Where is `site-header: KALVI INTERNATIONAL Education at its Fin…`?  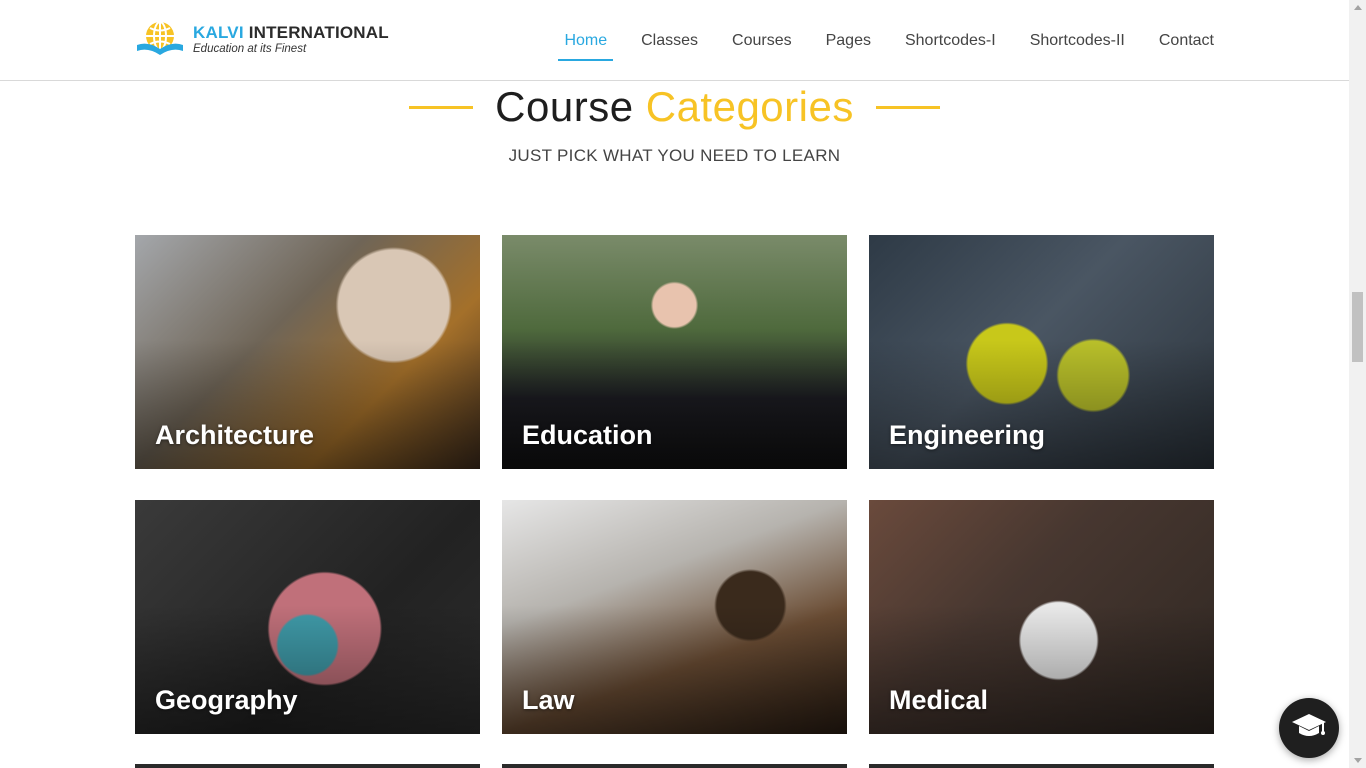
site-header: KALVI INTERNATIONAL Education at its Fin… is located at coordinates (674, 40).